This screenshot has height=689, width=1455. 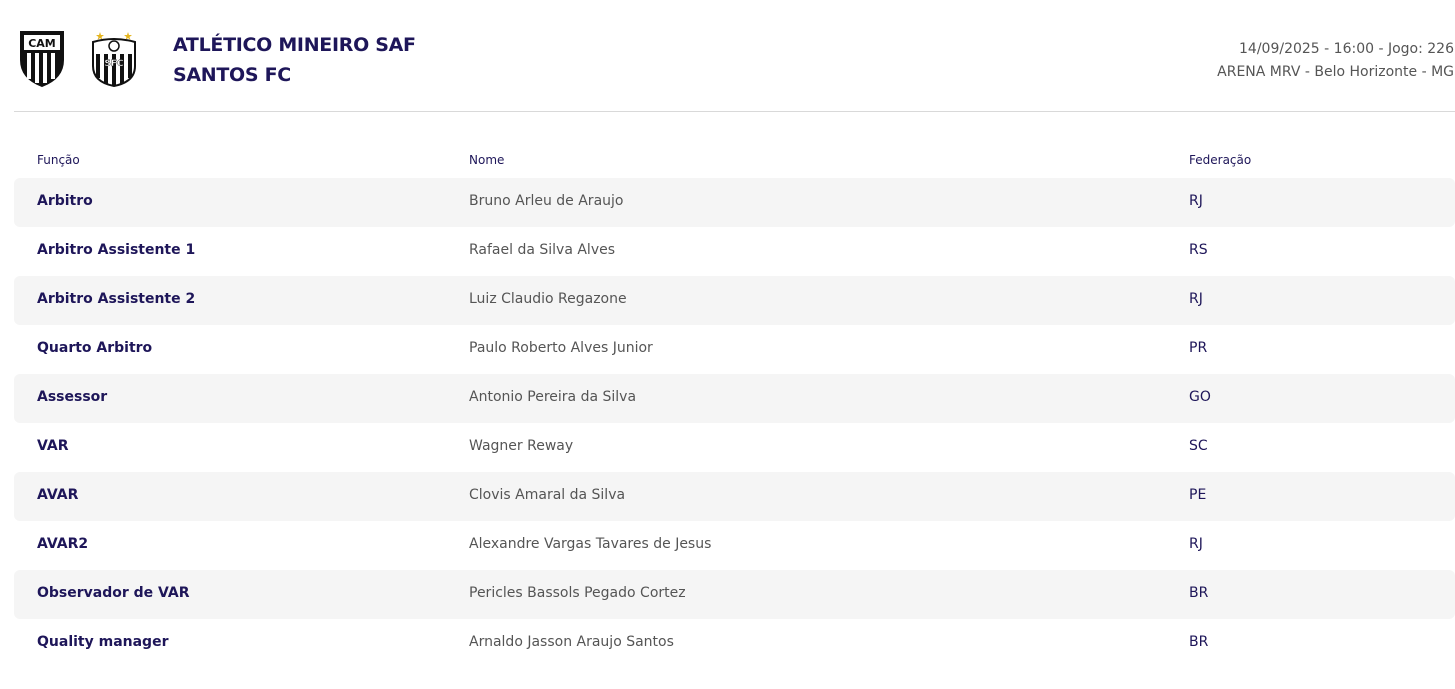 I want to click on name-cell: Alexandre Vargas Tavares de Jesus, so click(x=590, y=544).